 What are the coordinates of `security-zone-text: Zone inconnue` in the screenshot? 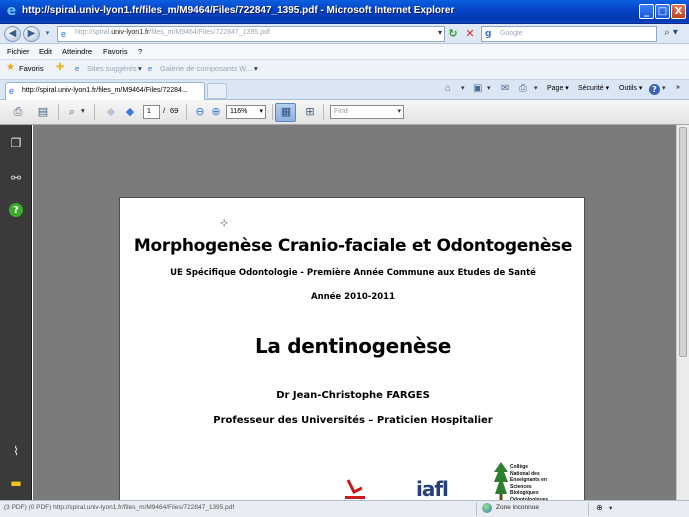 It's located at (518, 507).